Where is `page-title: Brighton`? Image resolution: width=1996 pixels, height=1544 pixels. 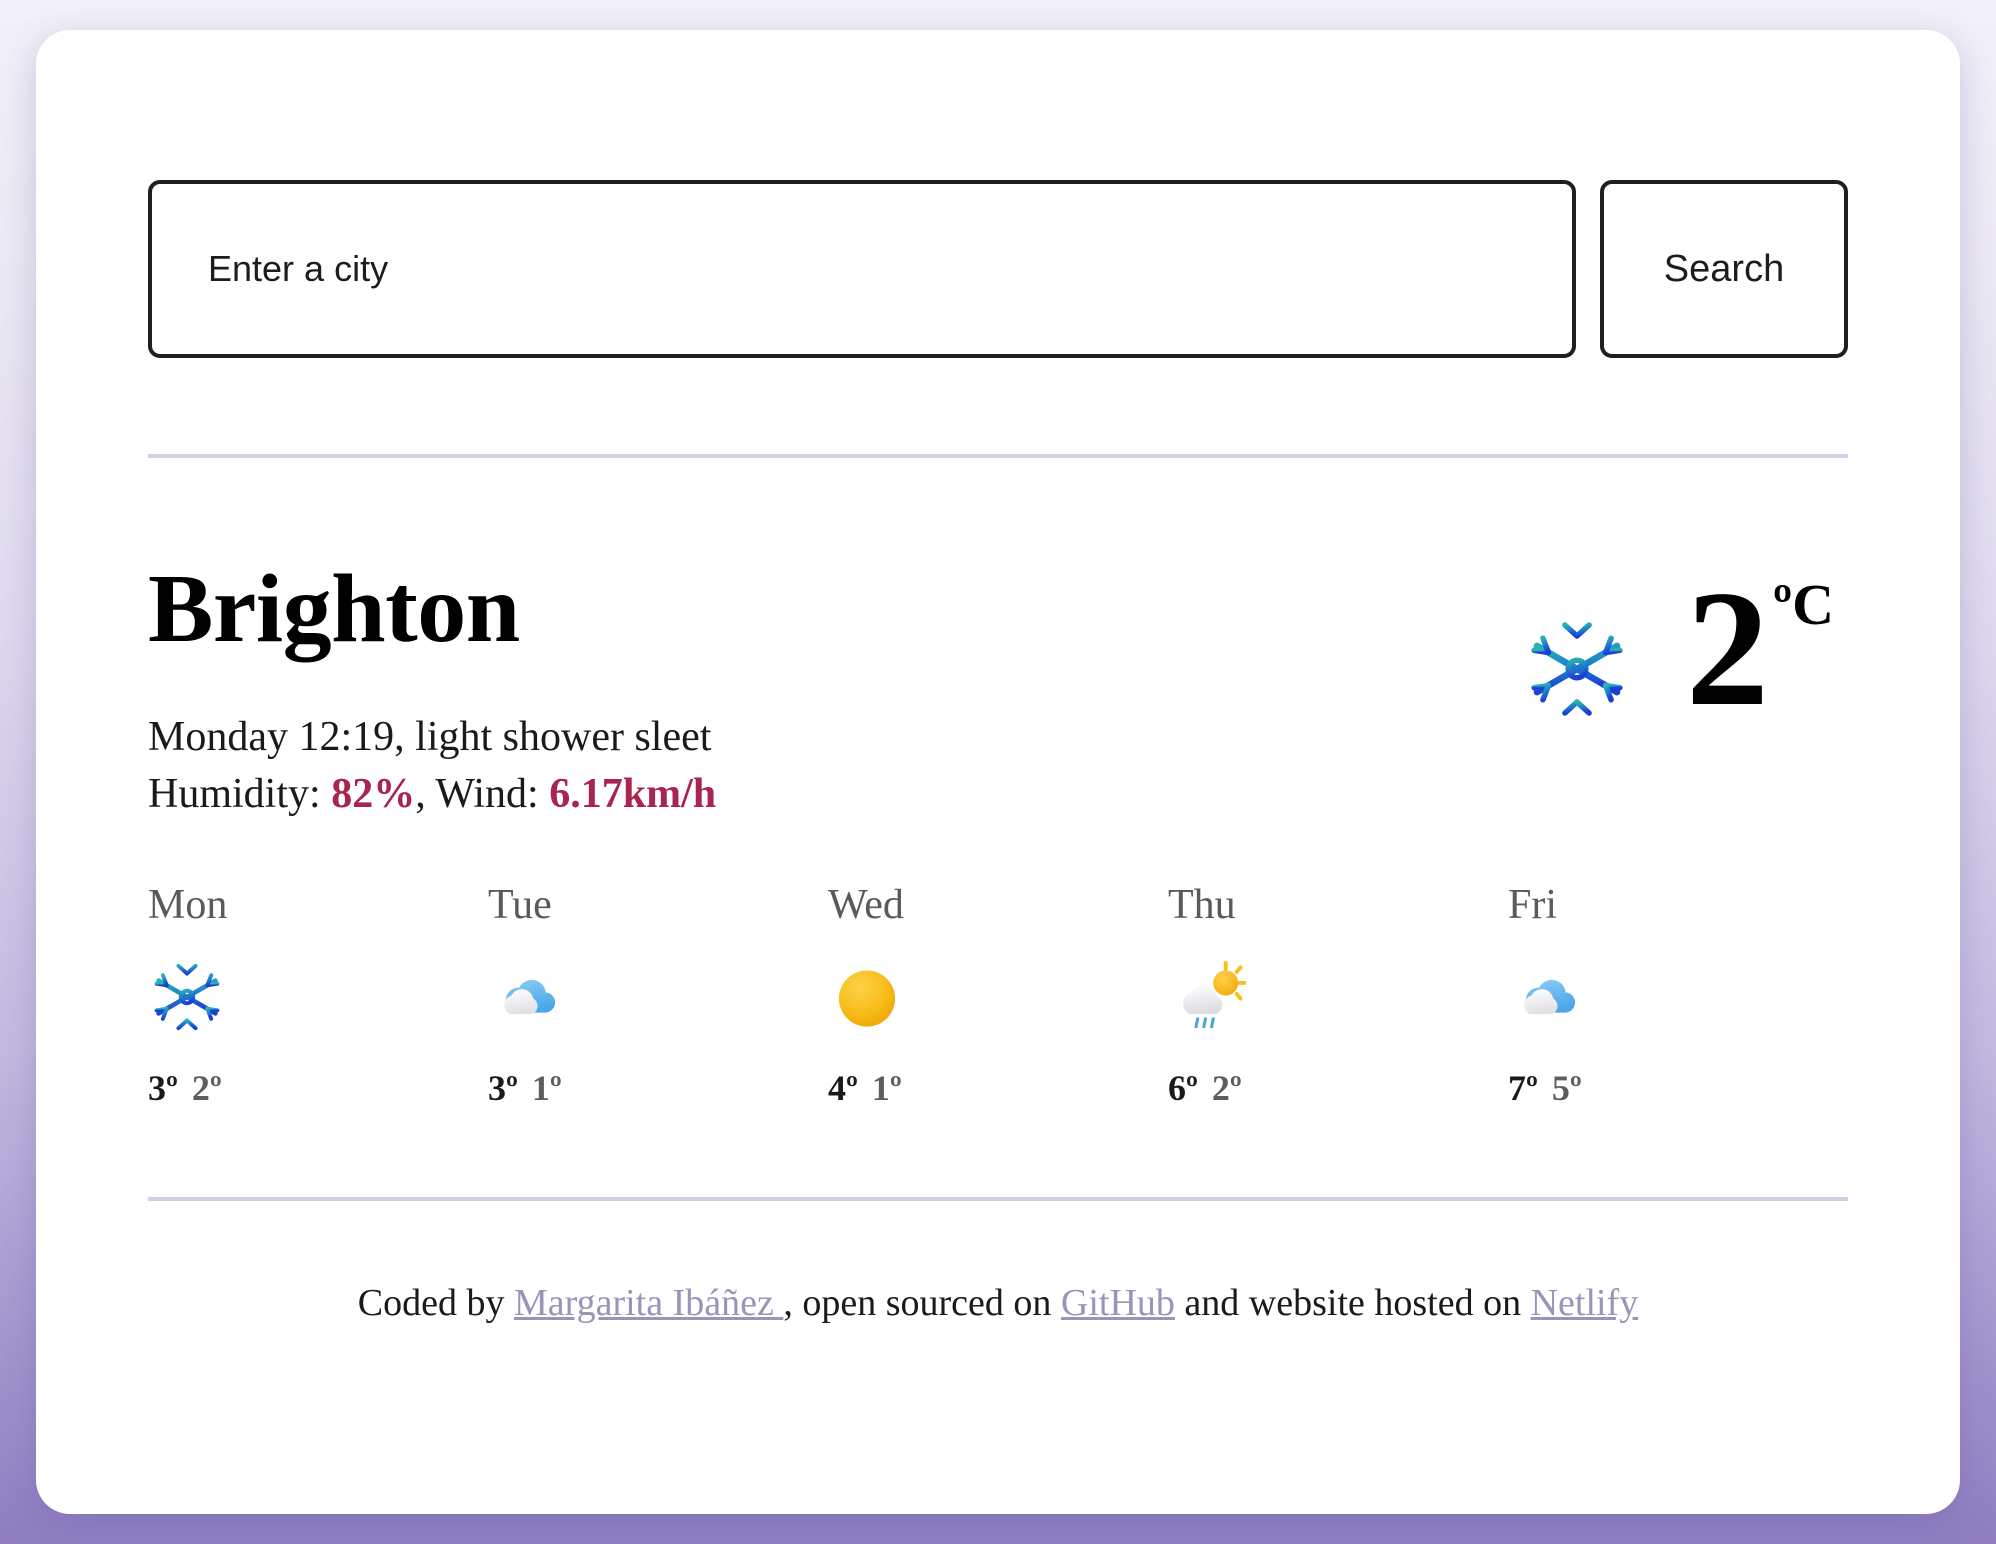 page-title: Brighton is located at coordinates (334, 609).